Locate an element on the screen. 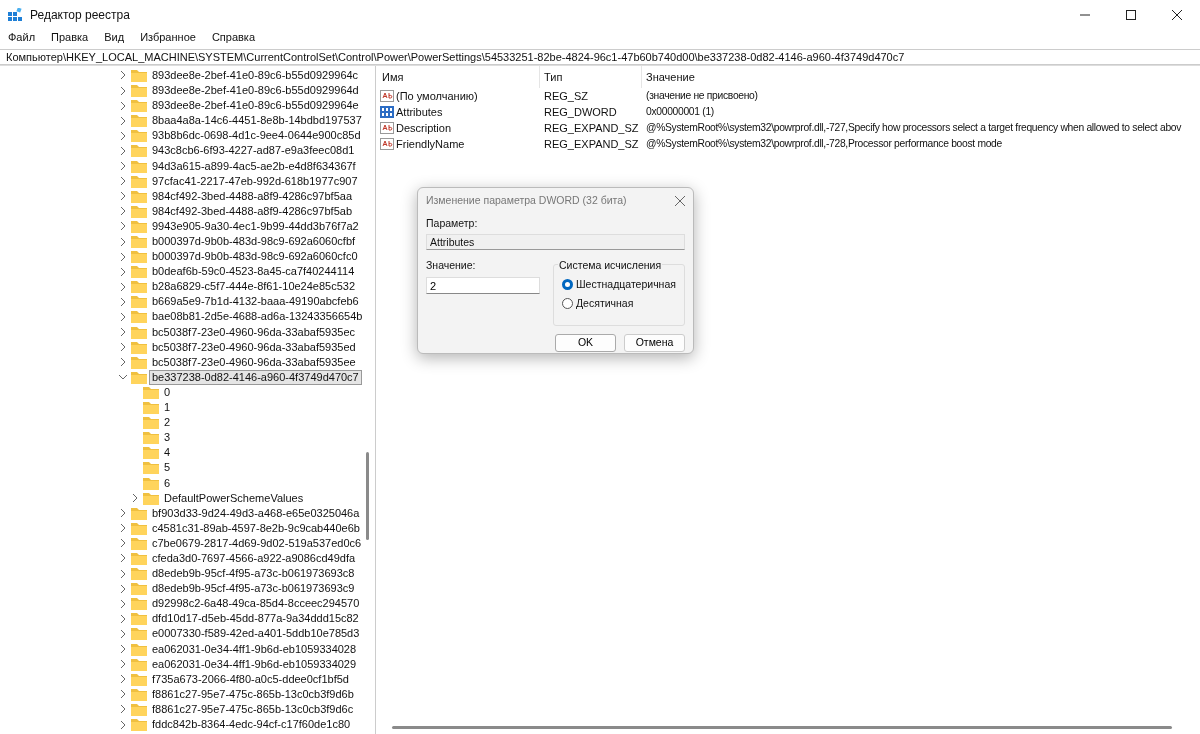 This screenshot has height=734, width=1200. tree-item: ea062031-0e34-4ff1-9b6d-eb1059334028 is located at coordinates (254, 649).